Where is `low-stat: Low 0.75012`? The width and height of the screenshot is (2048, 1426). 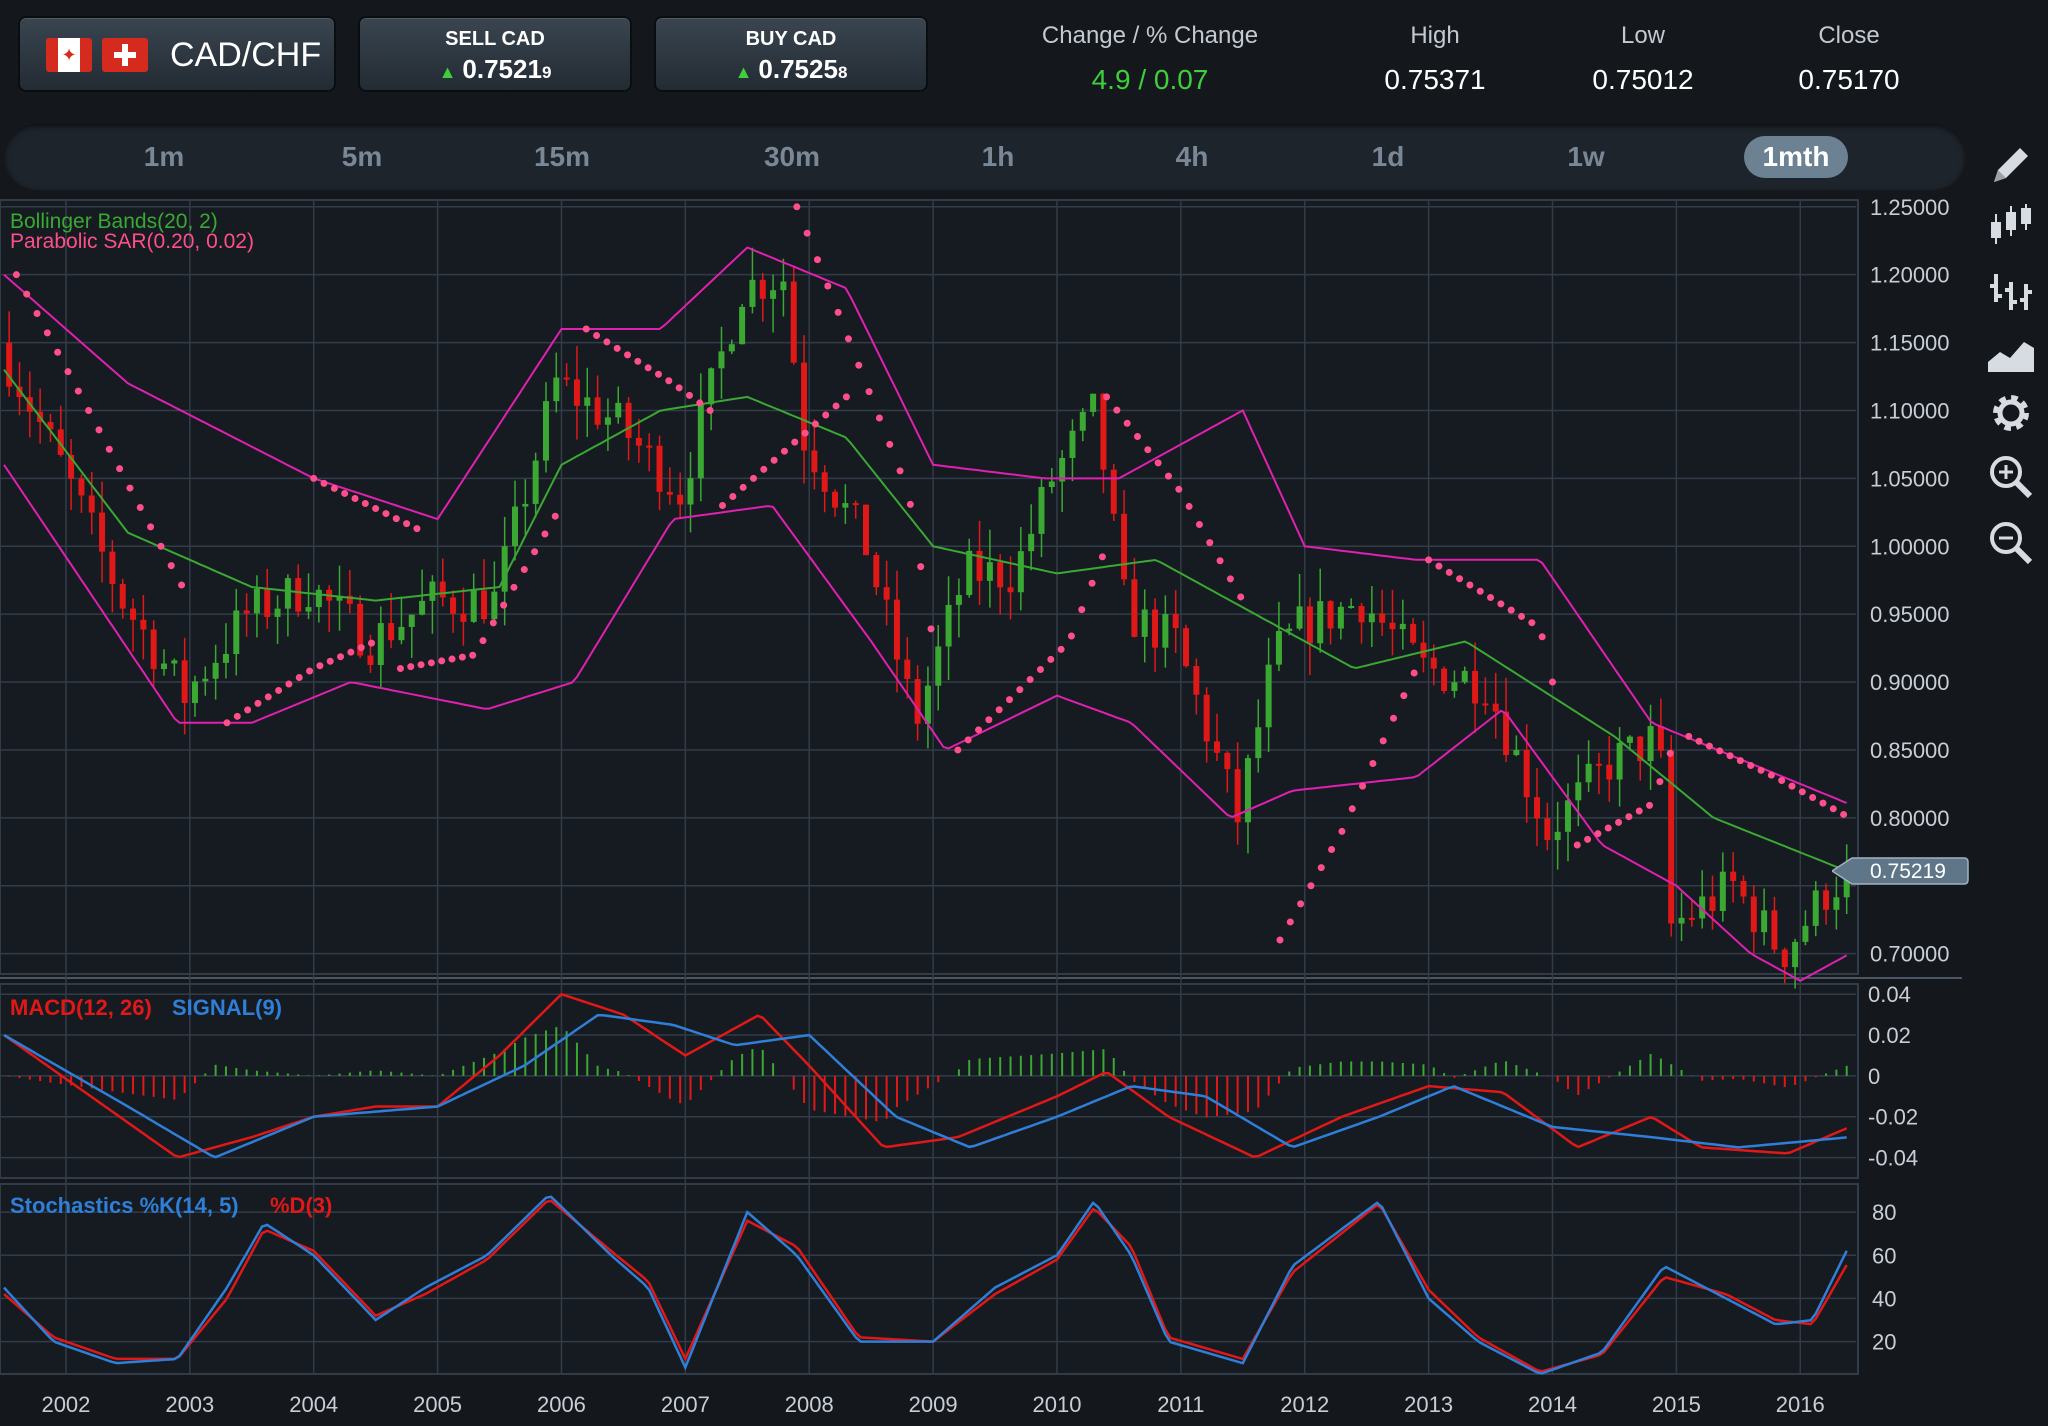 low-stat: Low 0.75012 is located at coordinates (1643, 59).